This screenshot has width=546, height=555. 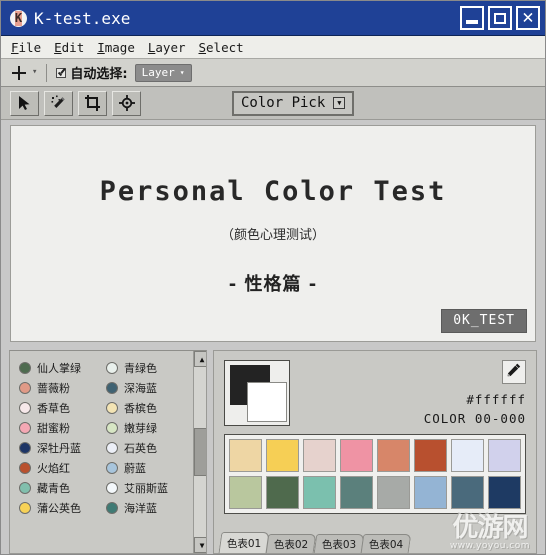 What do you see at coordinates (472, 22) in the screenshot?
I see `minimize-icon` at bounding box center [472, 22].